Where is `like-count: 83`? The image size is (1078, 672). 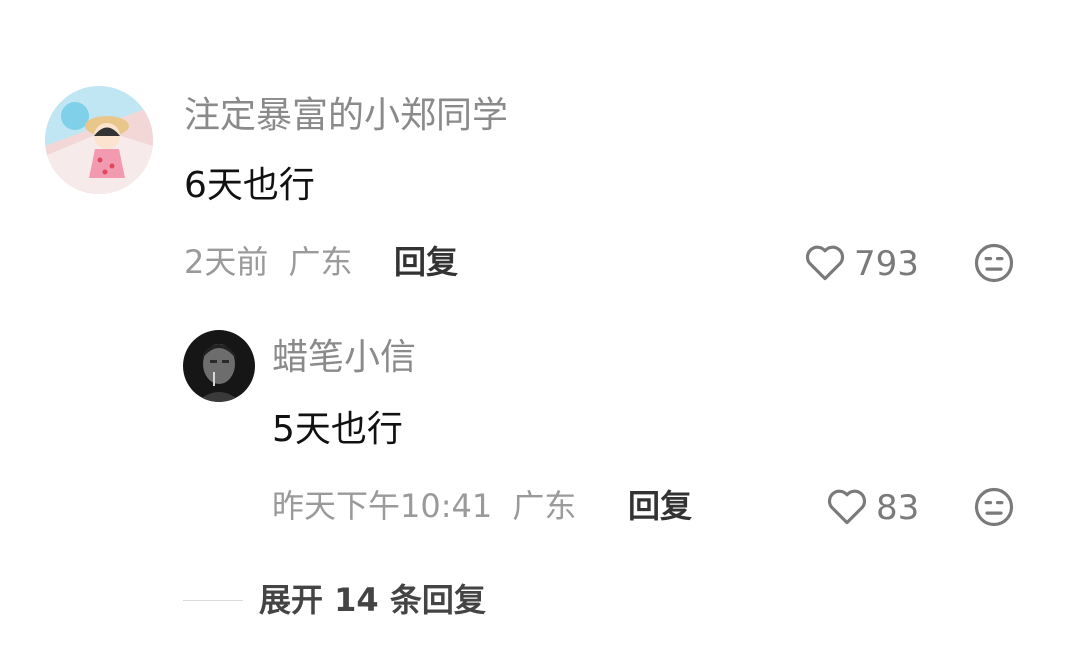 like-count: 83 is located at coordinates (898, 508).